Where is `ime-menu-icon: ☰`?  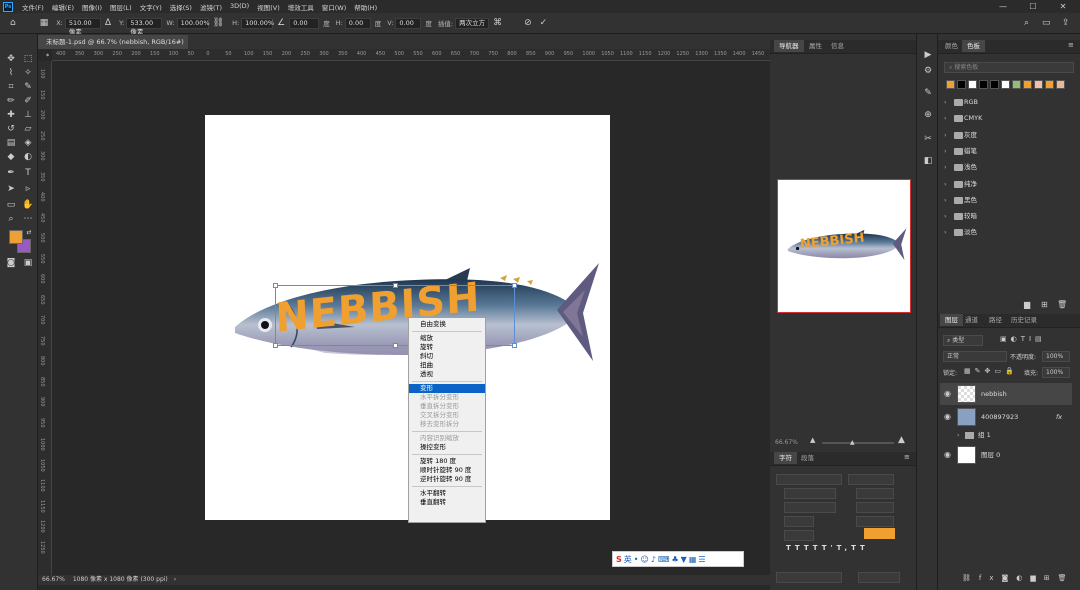
ime-menu-icon: ☰ is located at coordinates (701, 559).